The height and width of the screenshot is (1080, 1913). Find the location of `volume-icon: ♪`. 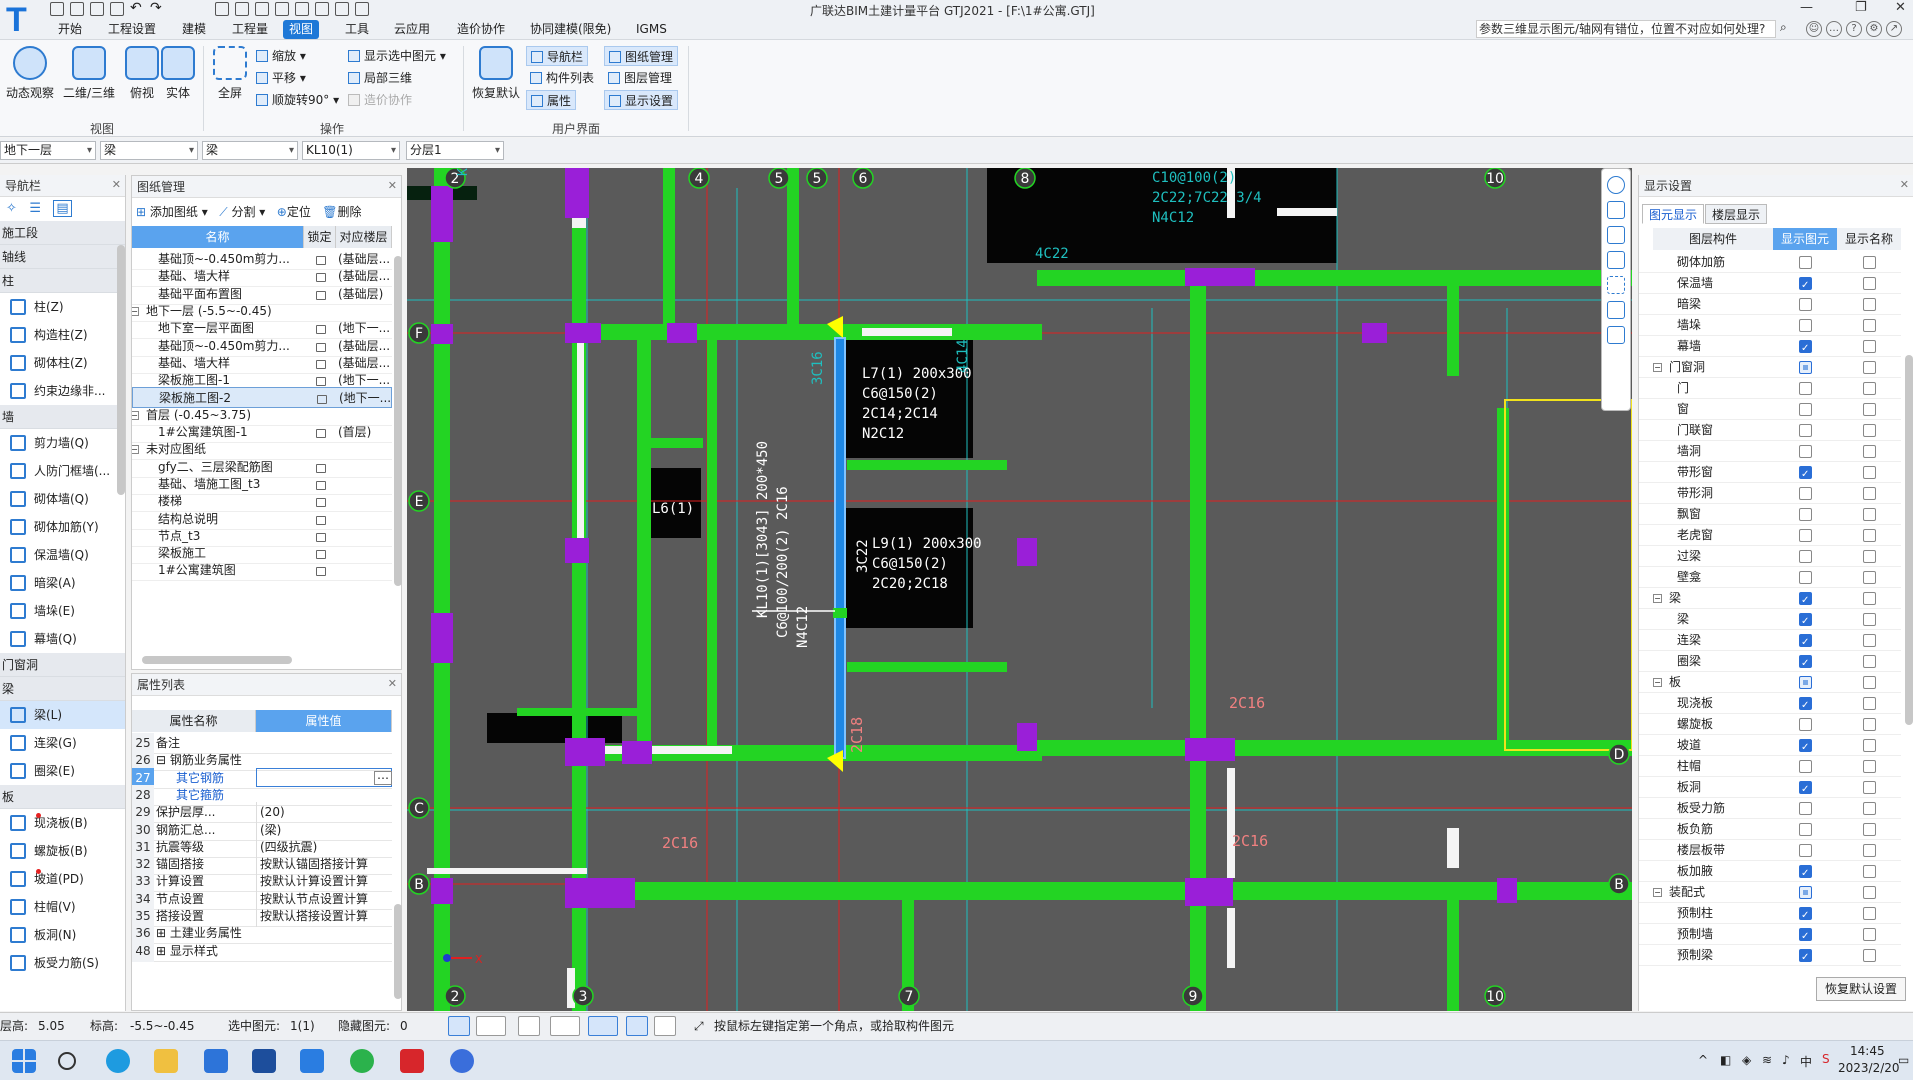

volume-icon: ♪ is located at coordinates (1786, 1060).